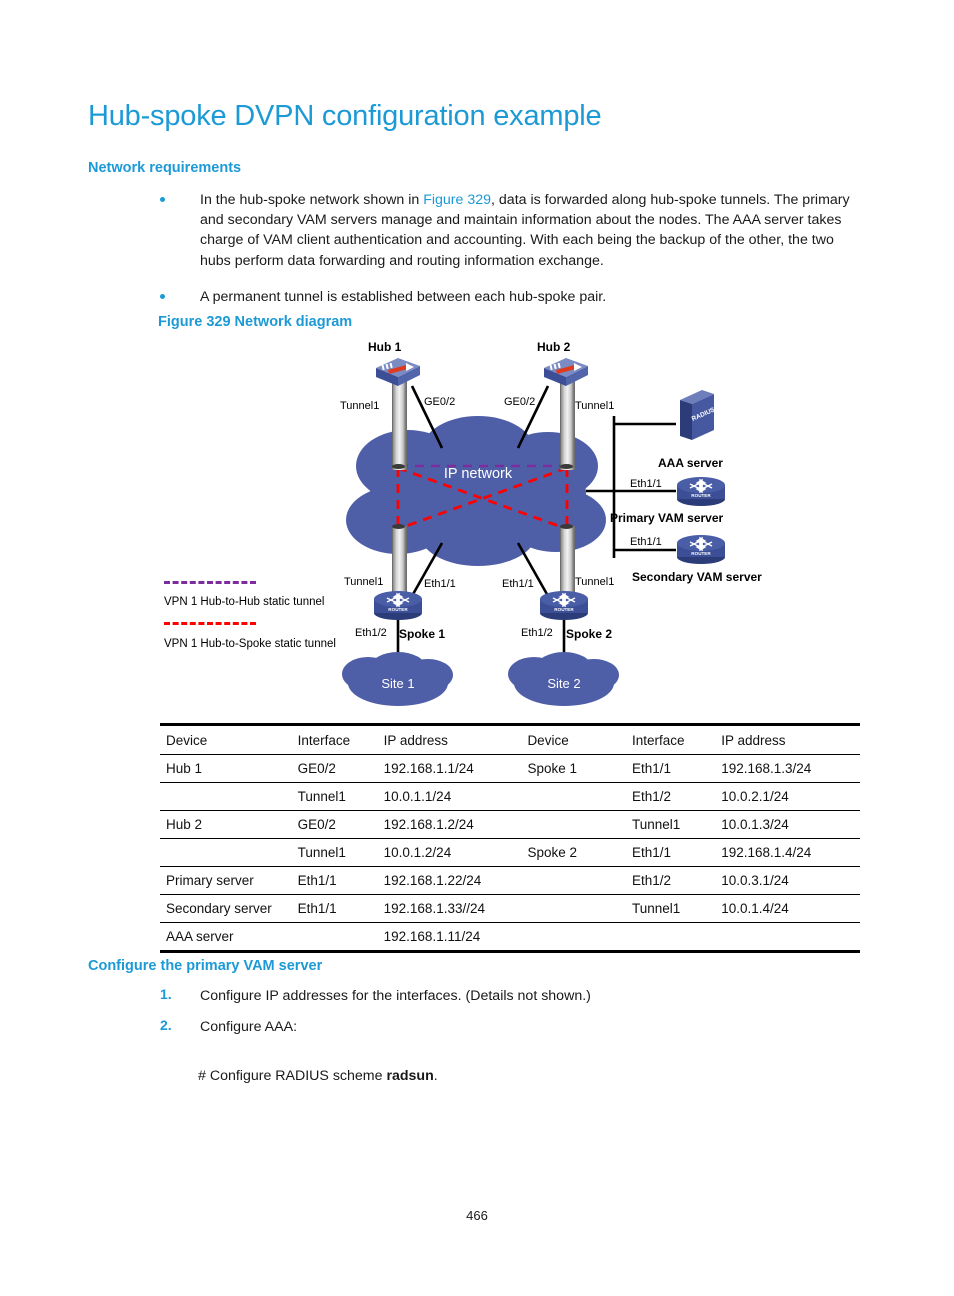 The image size is (954, 1296). I want to click on hub1-switch-icon, so click(398, 372).